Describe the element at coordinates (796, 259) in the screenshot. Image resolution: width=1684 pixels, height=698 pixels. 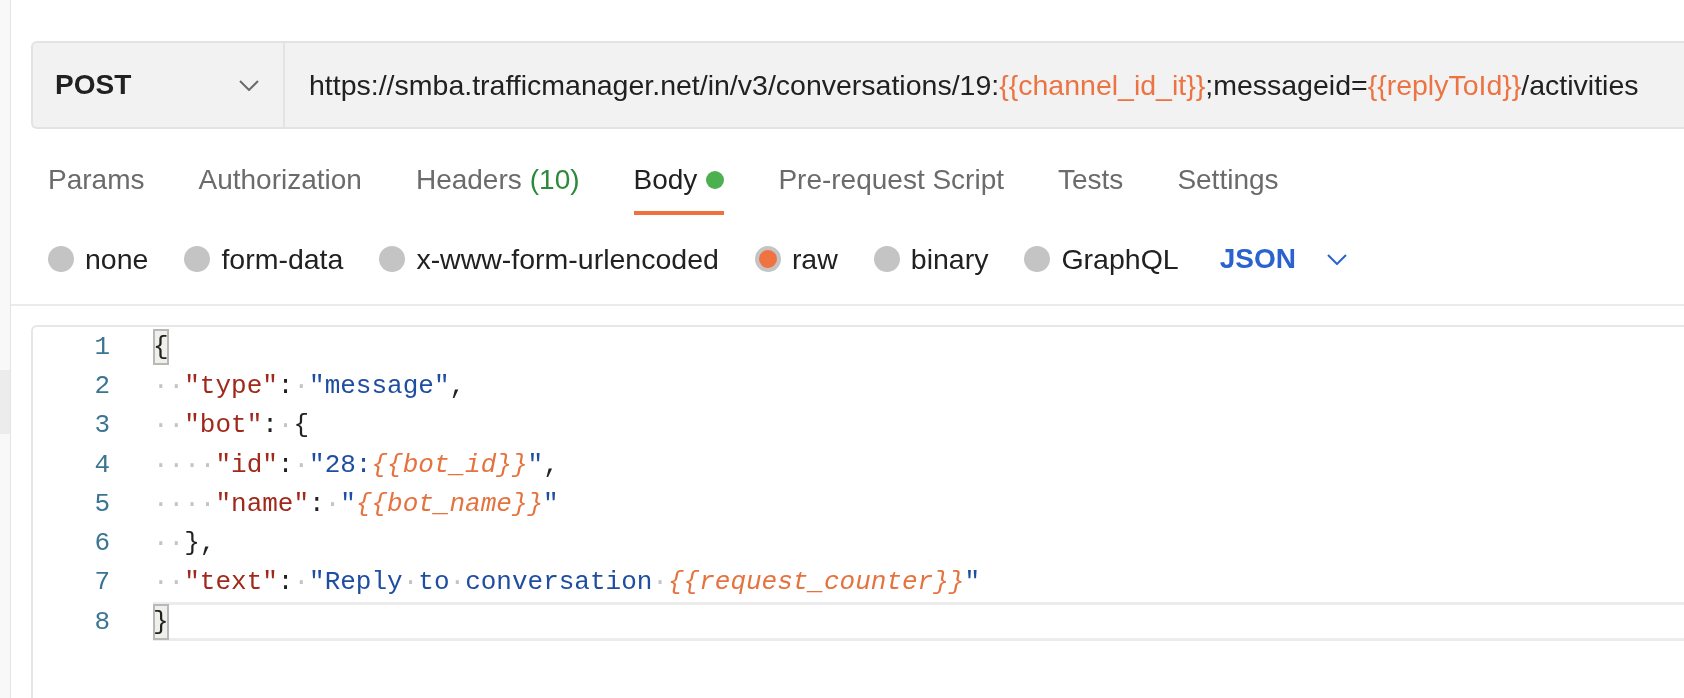
I see `radio-option: raw` at that location.